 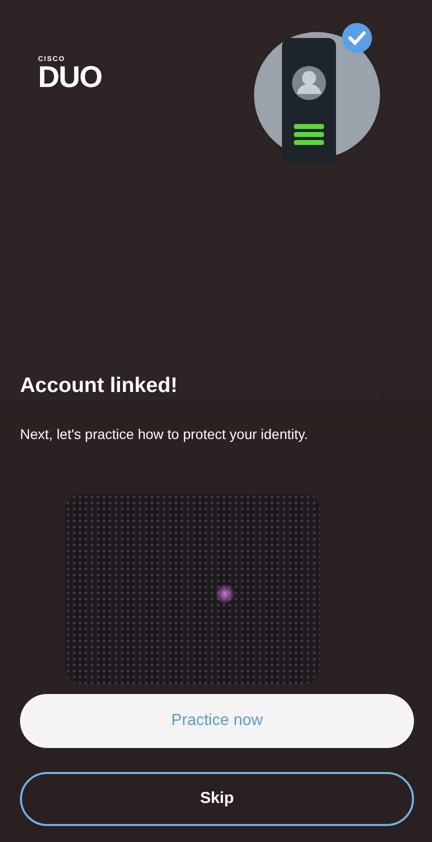 I want to click on heading: Account linked!, so click(x=99, y=386).